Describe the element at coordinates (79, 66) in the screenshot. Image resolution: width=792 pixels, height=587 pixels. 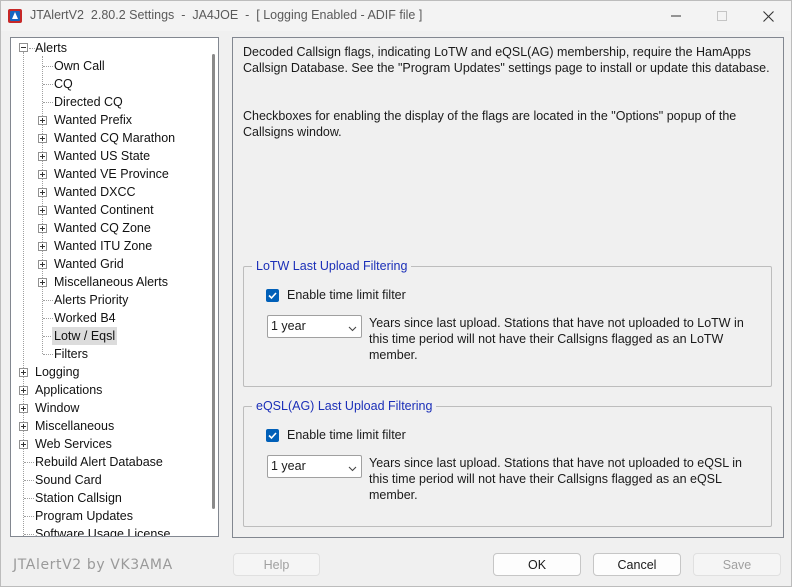
I see `tree-item-own-call: Own Call` at that location.